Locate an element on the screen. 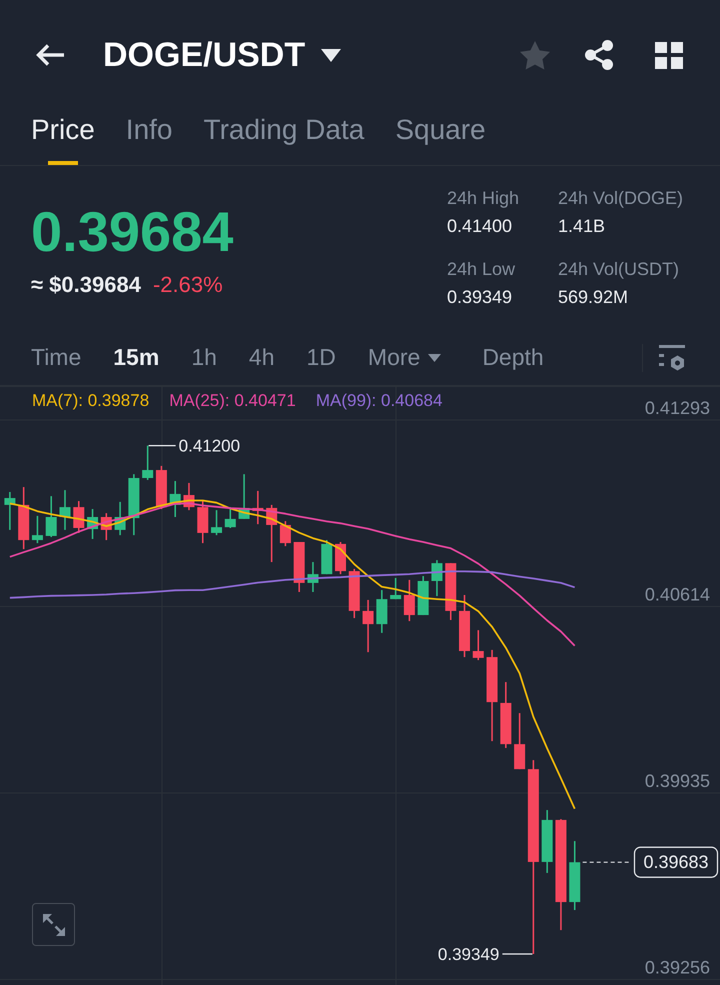 The image size is (720, 985). stat-label: 24h High is located at coordinates (483, 198).